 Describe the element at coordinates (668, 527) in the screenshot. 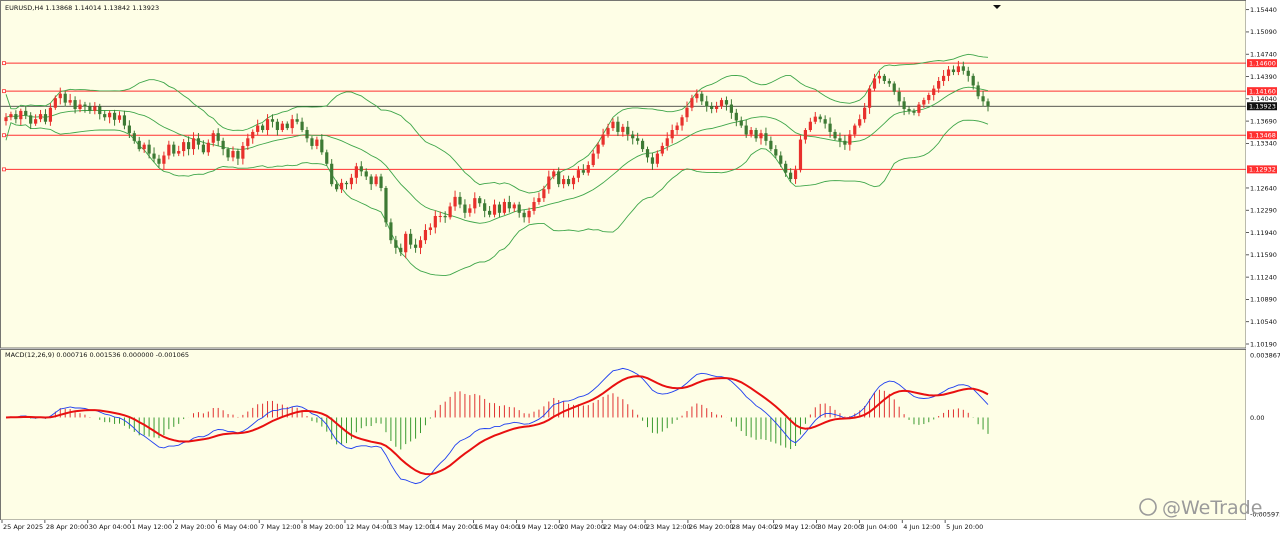

I see `time-tick-label: 23 May 12:00` at that location.